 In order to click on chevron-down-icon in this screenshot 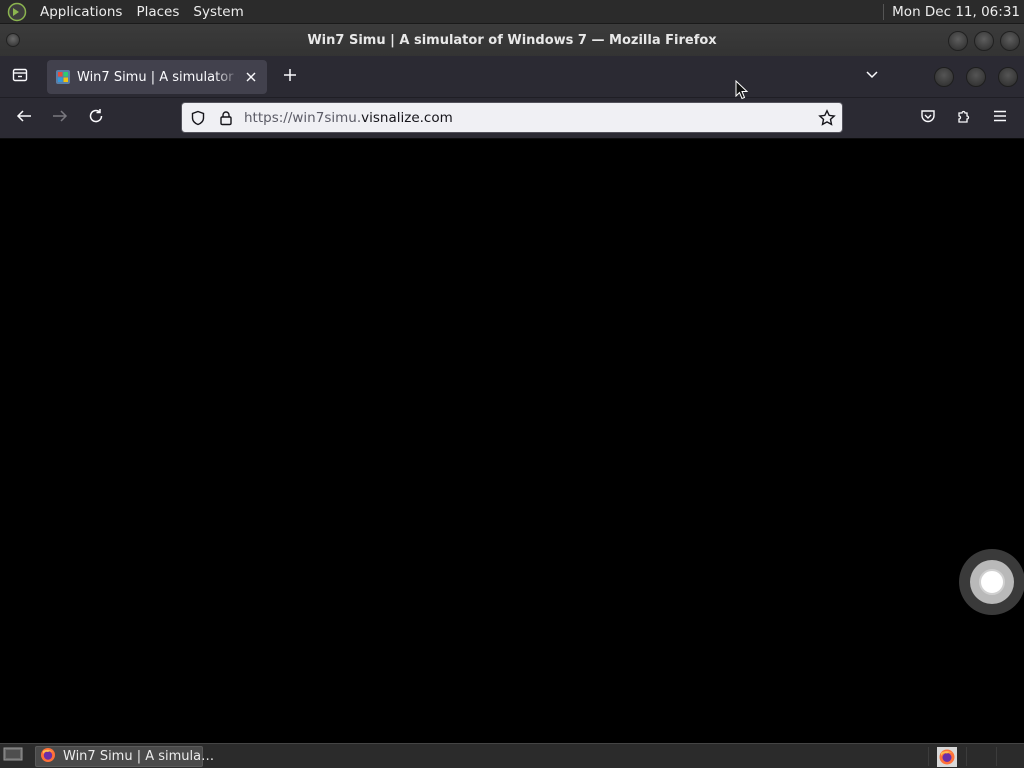, I will do `click(872, 80)`.